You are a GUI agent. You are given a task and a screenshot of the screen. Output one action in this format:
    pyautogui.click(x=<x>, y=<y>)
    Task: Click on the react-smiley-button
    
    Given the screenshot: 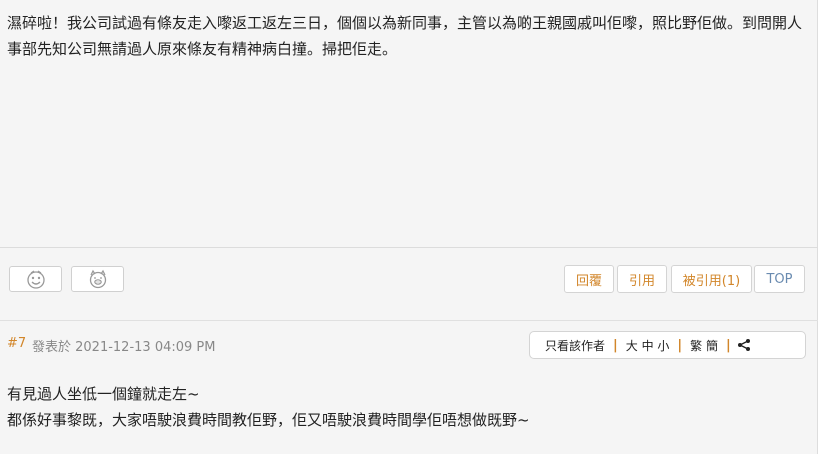 What is the action you would take?
    pyautogui.click(x=35, y=279)
    